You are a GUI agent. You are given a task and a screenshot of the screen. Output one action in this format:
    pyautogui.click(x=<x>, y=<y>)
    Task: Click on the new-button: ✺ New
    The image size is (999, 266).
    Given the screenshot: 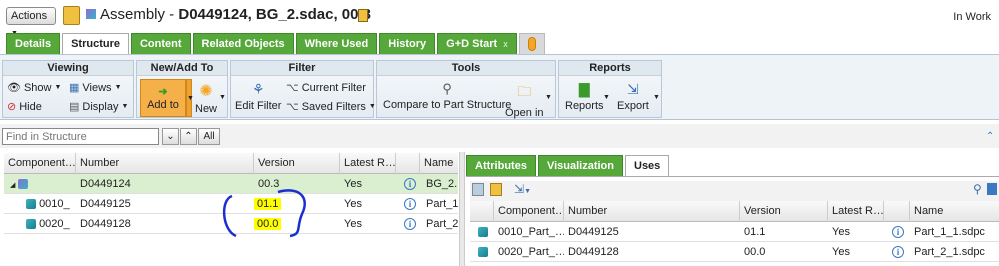 What is the action you would take?
    pyautogui.click(x=206, y=98)
    